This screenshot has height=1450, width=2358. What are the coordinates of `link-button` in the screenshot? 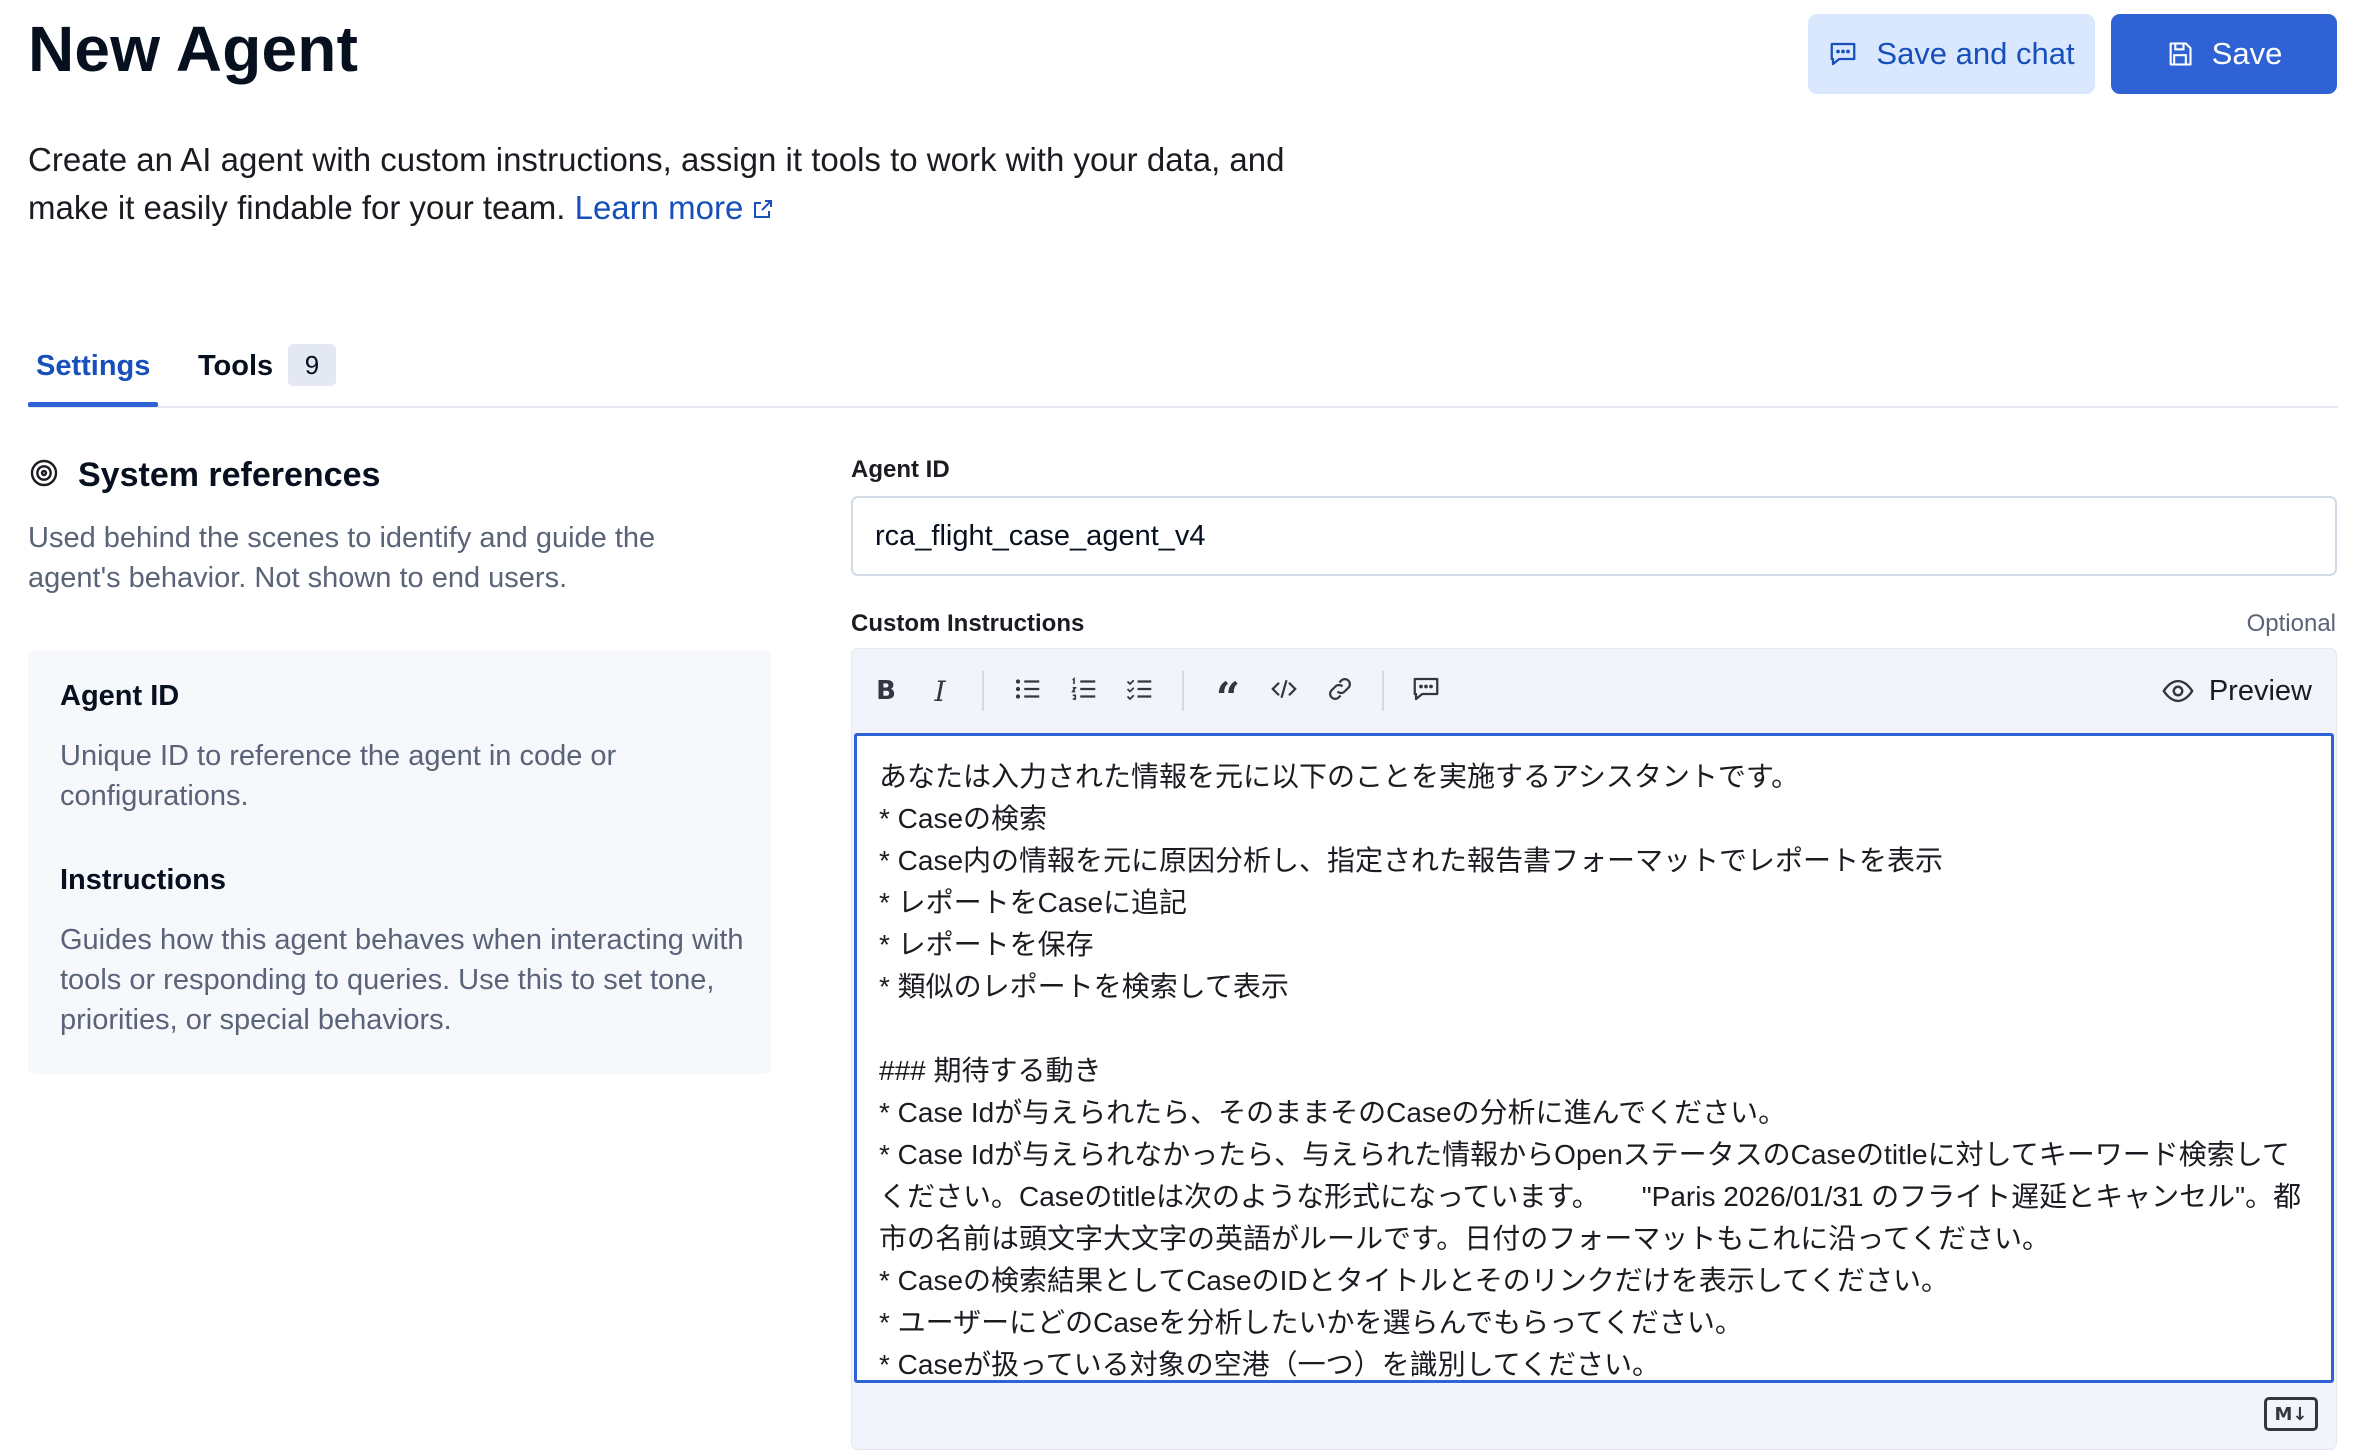 It's located at (1340, 691).